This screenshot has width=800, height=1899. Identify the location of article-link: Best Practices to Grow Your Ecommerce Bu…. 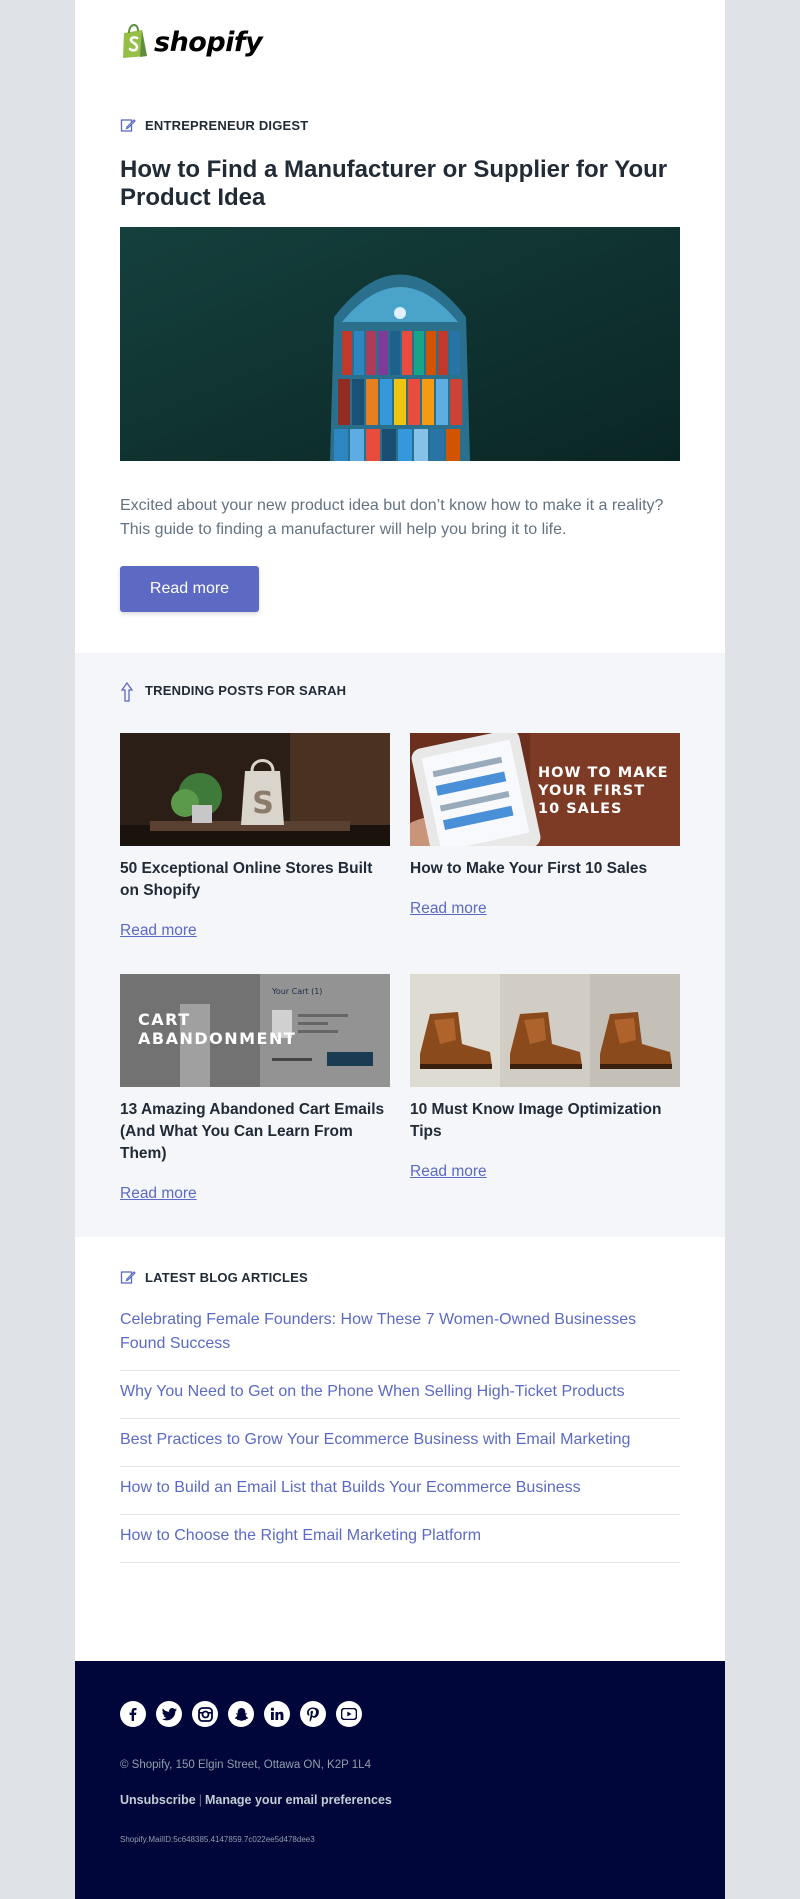
(400, 1443).